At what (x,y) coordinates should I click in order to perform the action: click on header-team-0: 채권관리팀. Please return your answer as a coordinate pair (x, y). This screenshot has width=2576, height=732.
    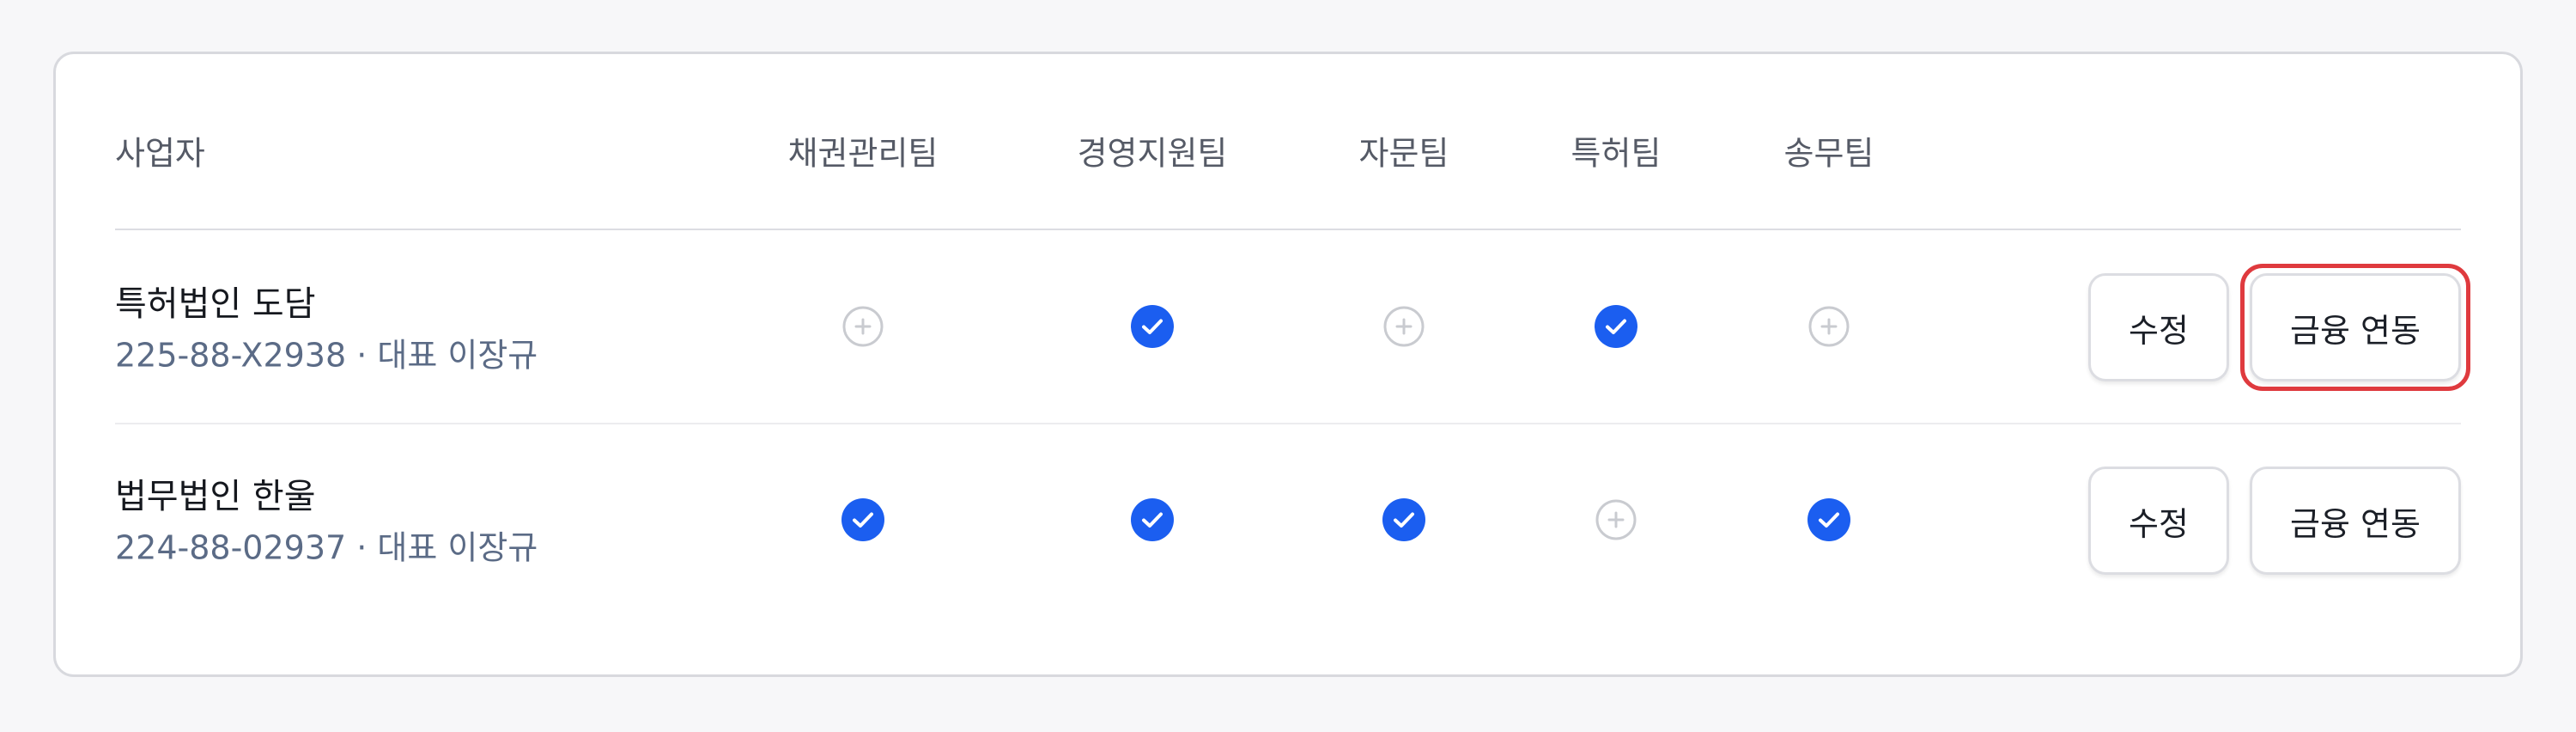
    Looking at the image, I should click on (863, 153).